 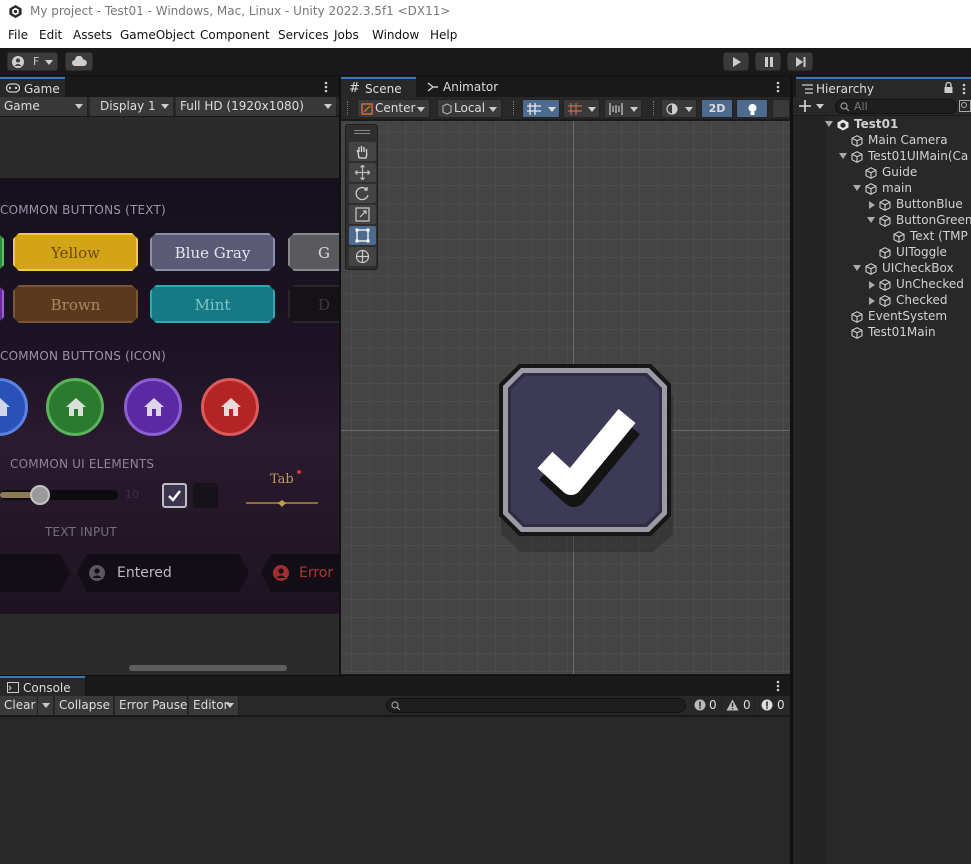 What do you see at coordinates (926, 237) in the screenshot?
I see `hierarchy-item: Text (TMP` at bounding box center [926, 237].